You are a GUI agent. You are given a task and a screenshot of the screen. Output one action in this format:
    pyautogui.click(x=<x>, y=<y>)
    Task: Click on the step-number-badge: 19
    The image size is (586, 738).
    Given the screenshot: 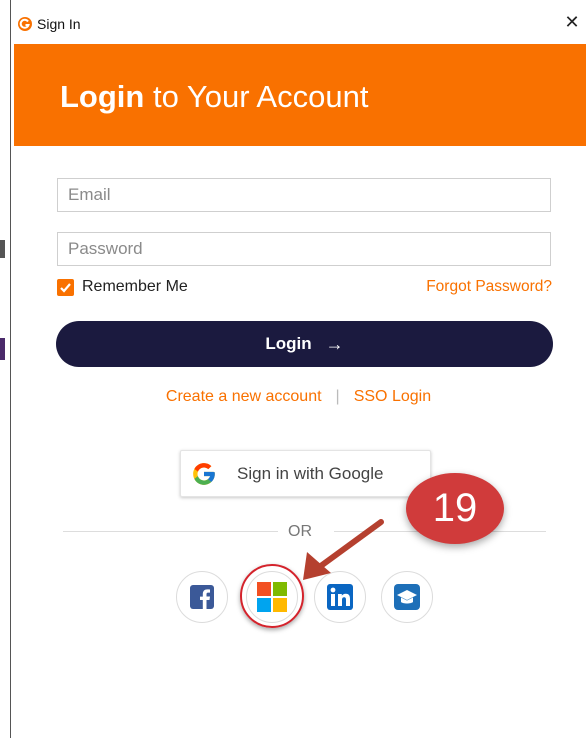 What is the action you would take?
    pyautogui.click(x=455, y=508)
    